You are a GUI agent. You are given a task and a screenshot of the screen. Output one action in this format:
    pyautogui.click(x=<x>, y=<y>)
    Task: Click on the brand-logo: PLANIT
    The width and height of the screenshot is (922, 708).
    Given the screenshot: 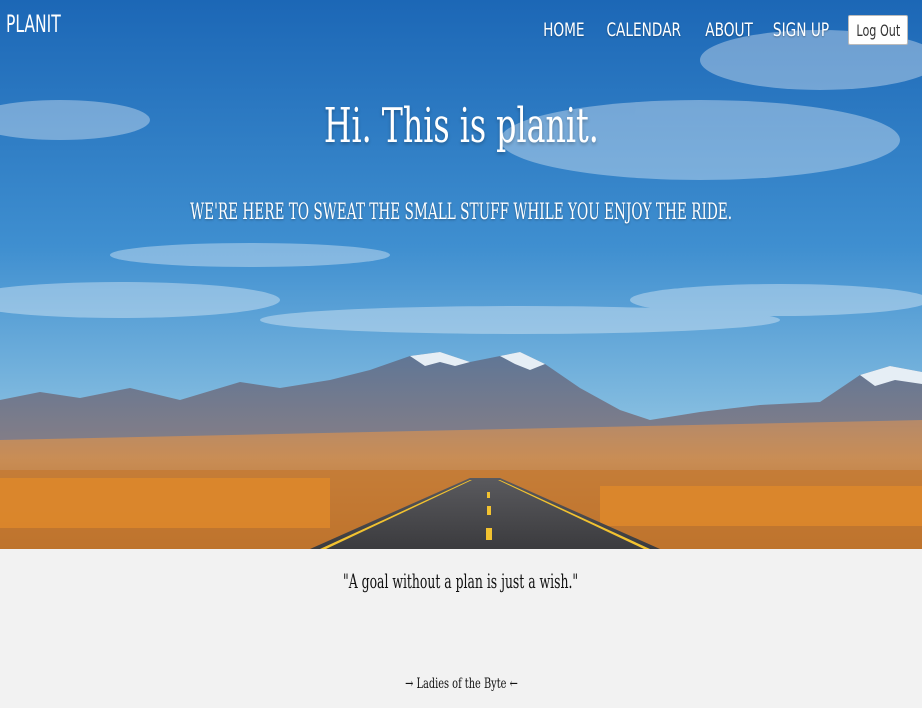 What is the action you would take?
    pyautogui.click(x=33, y=24)
    